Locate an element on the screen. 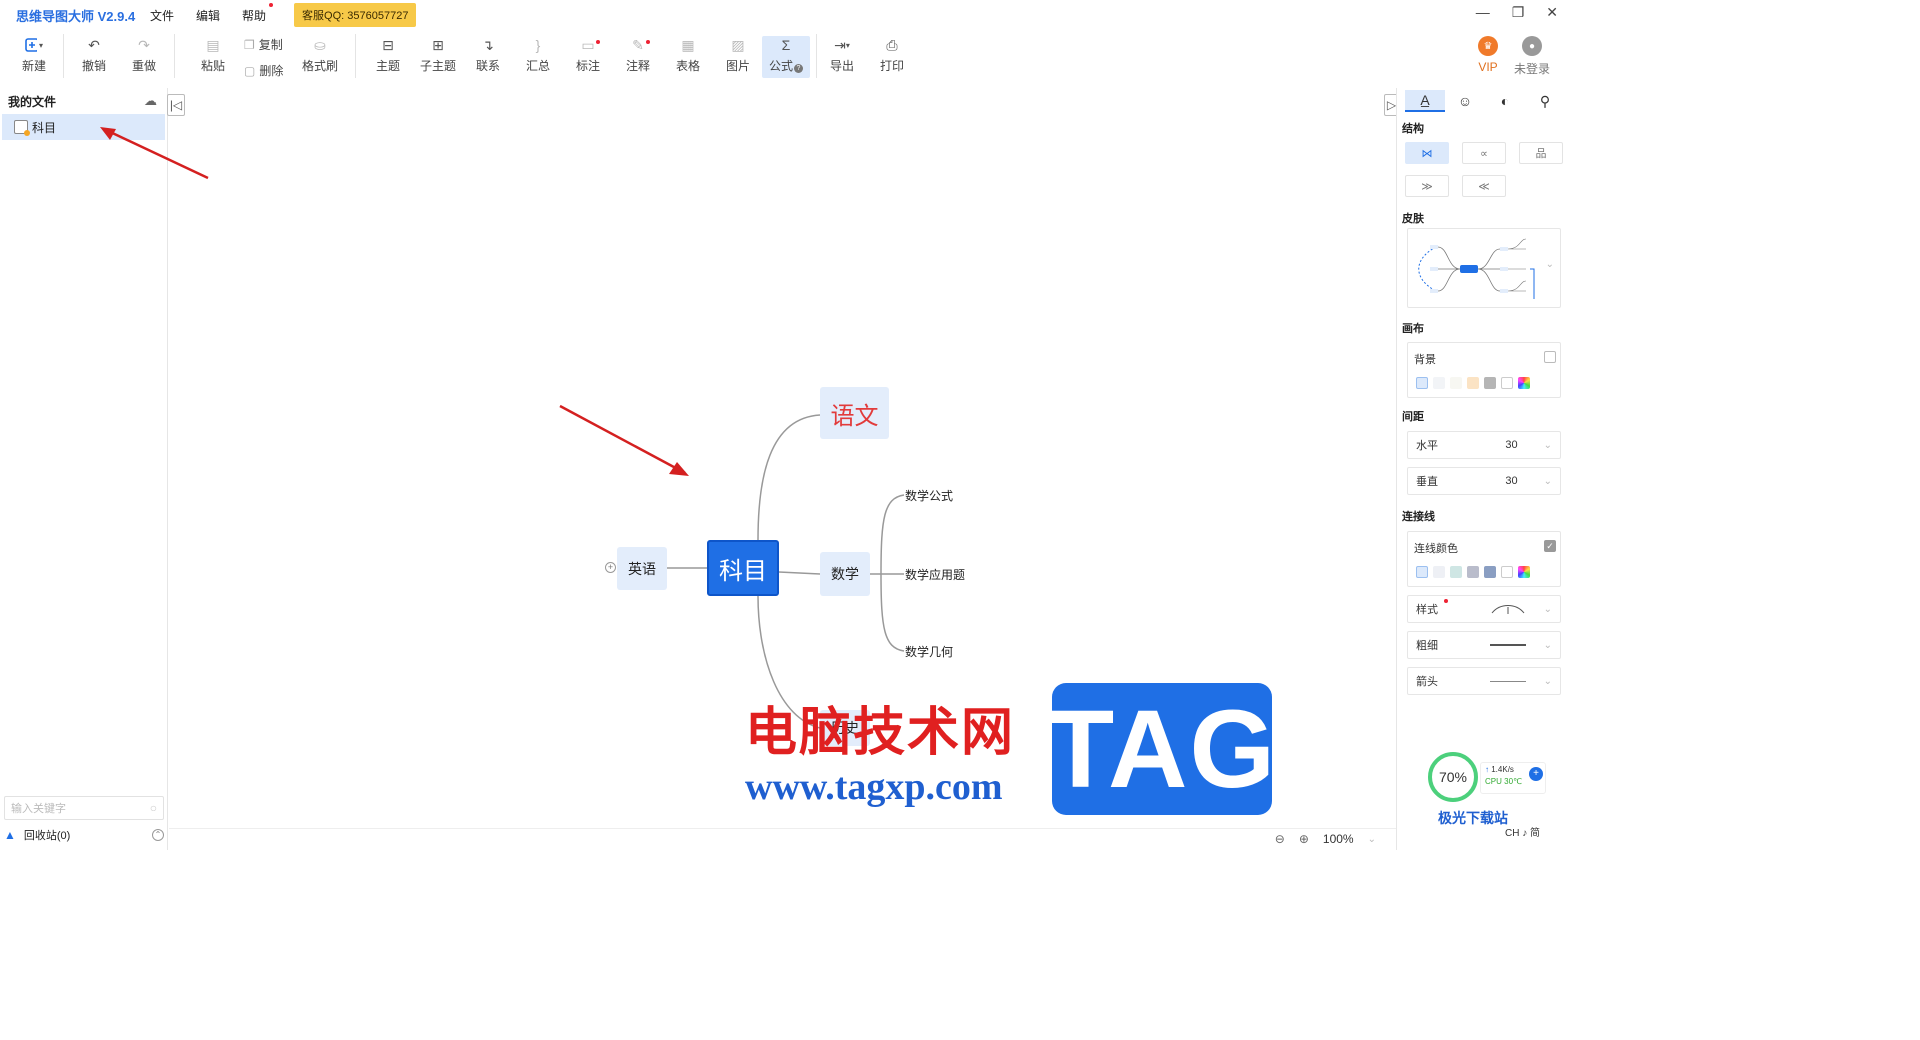 The width and height of the screenshot is (1920, 1040). copy-button: ❐ 复制 is located at coordinates (263, 44).